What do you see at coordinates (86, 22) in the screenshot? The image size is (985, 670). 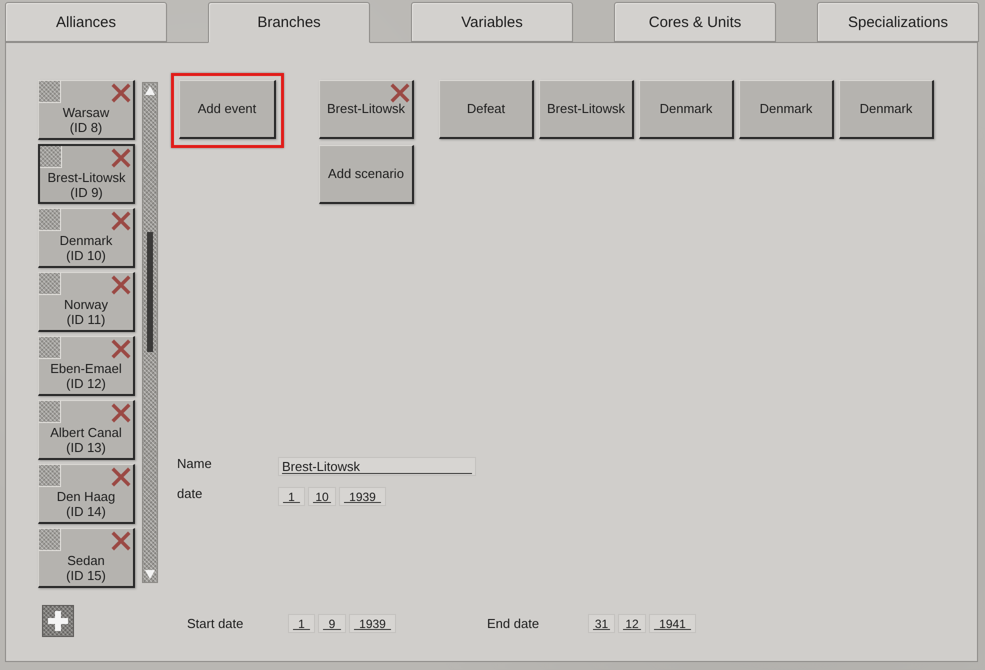 I see `tab: Alliances` at bounding box center [86, 22].